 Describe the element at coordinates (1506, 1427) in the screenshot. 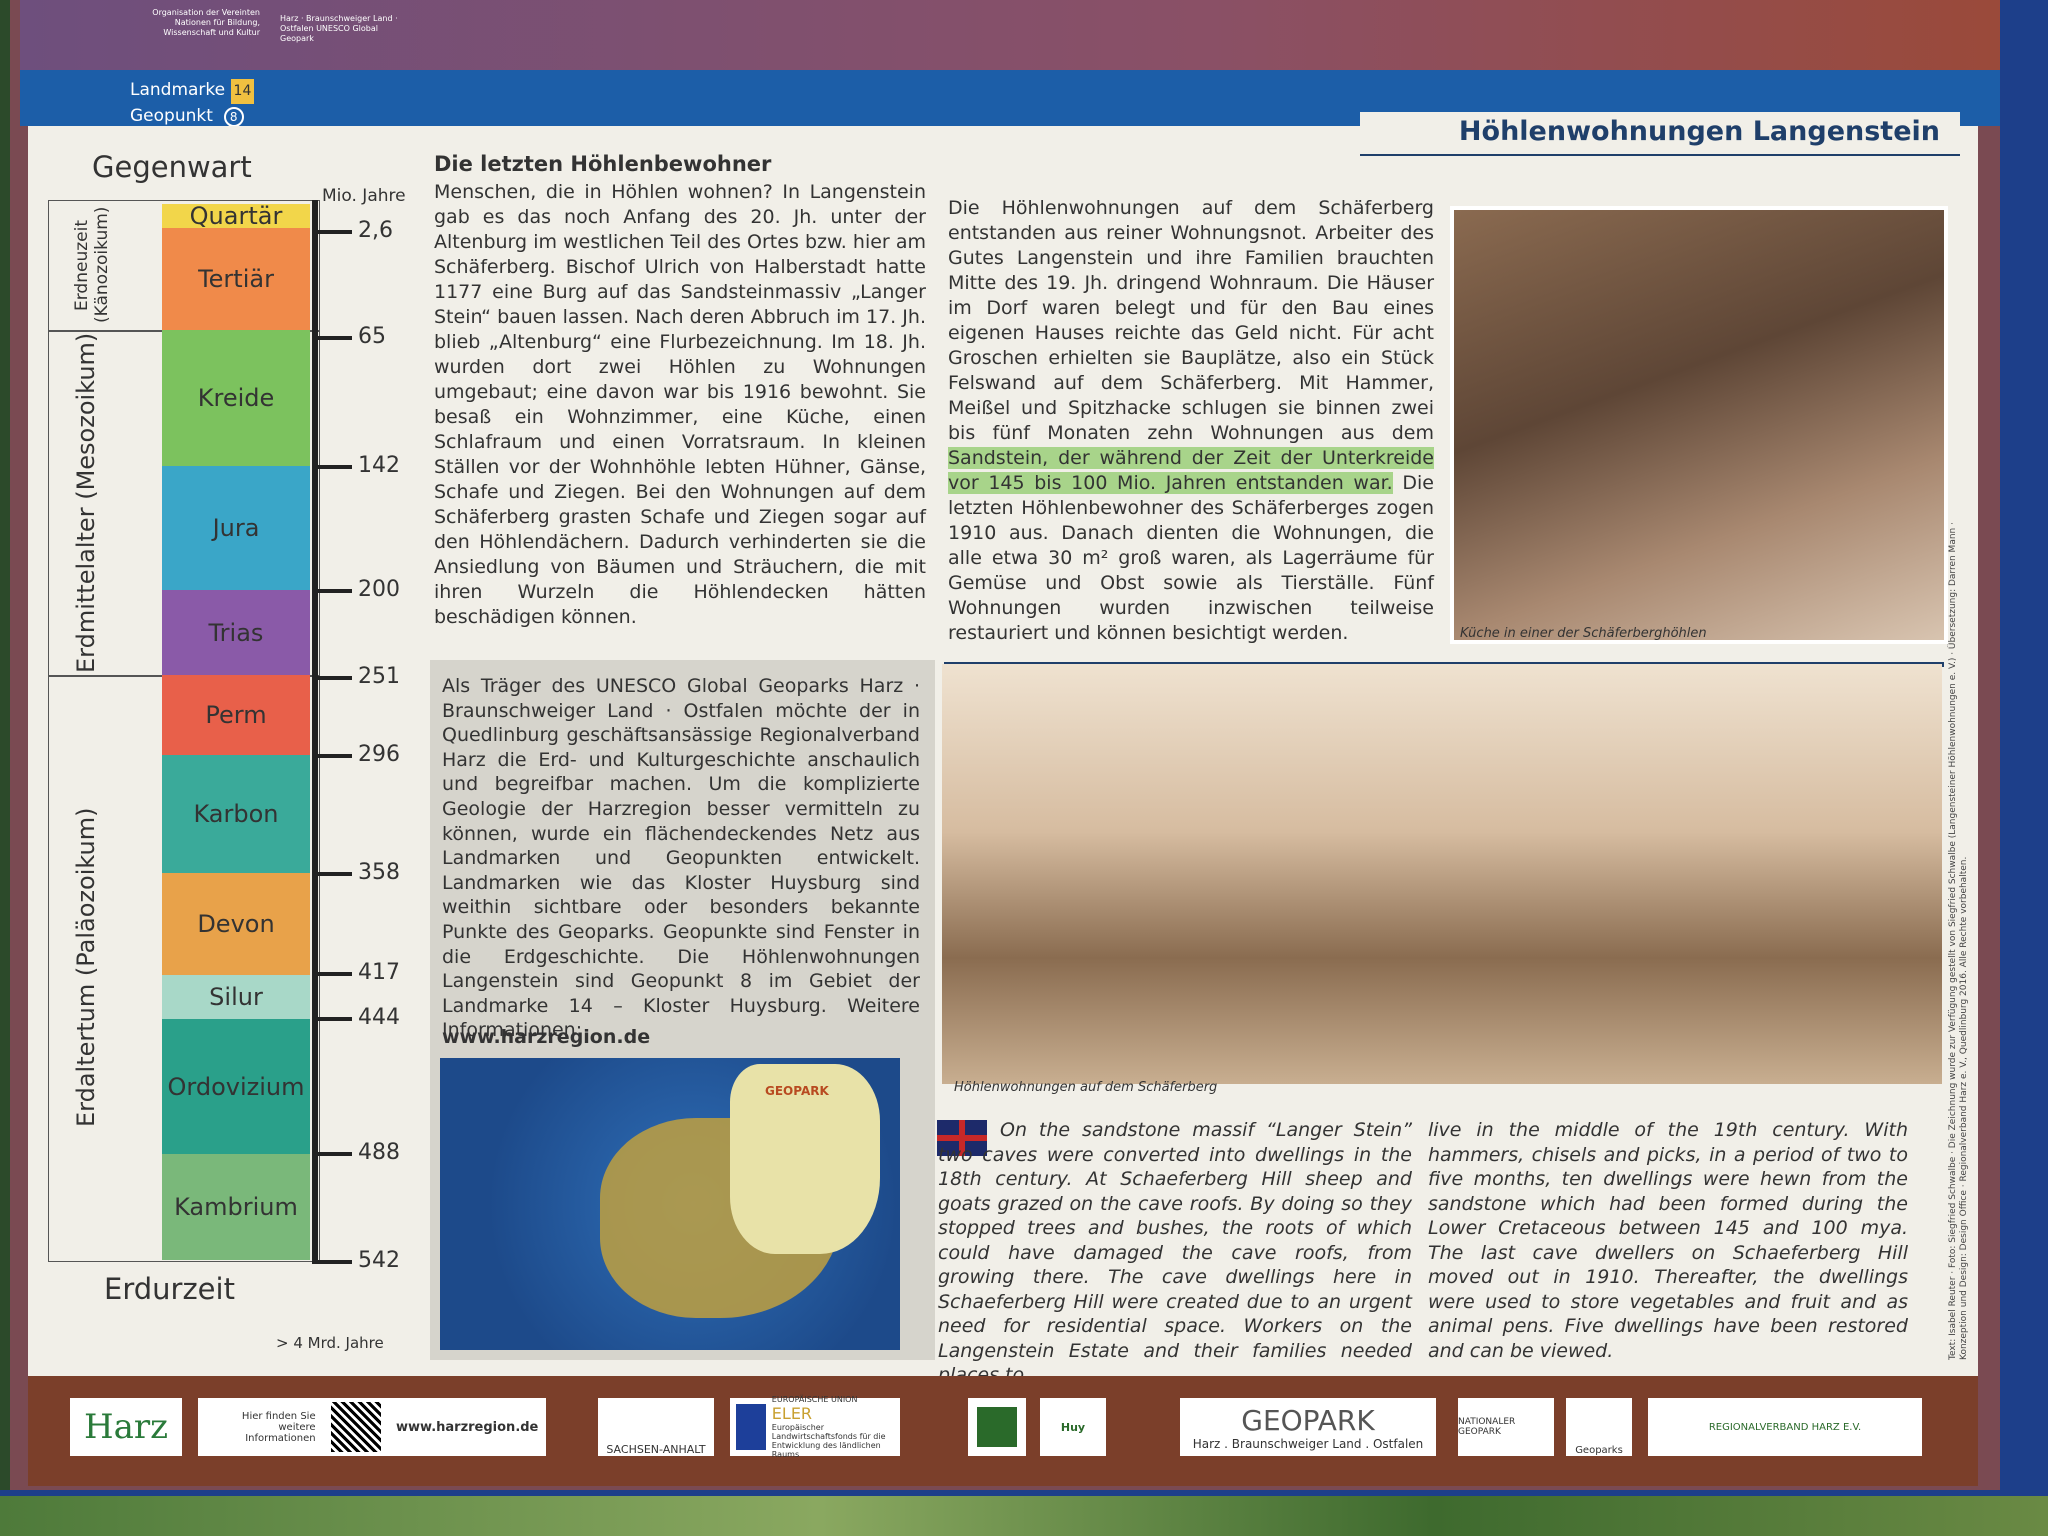

I see `nationaler-geopark-logo: NATIONALER GEOPARK` at that location.